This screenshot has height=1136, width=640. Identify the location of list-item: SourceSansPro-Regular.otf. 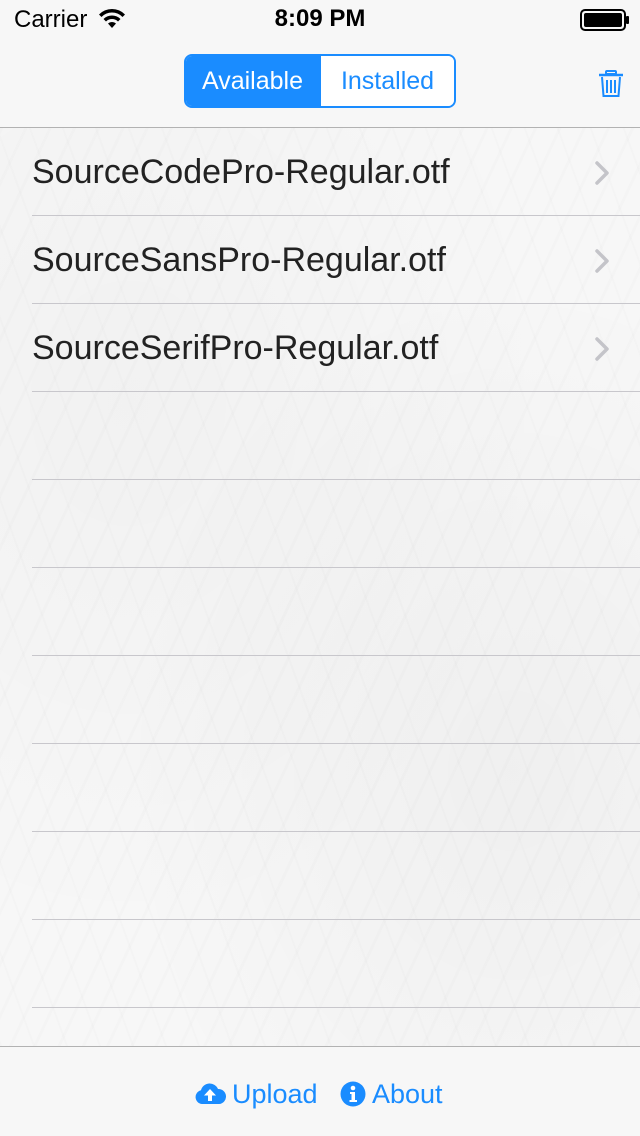
(320, 260).